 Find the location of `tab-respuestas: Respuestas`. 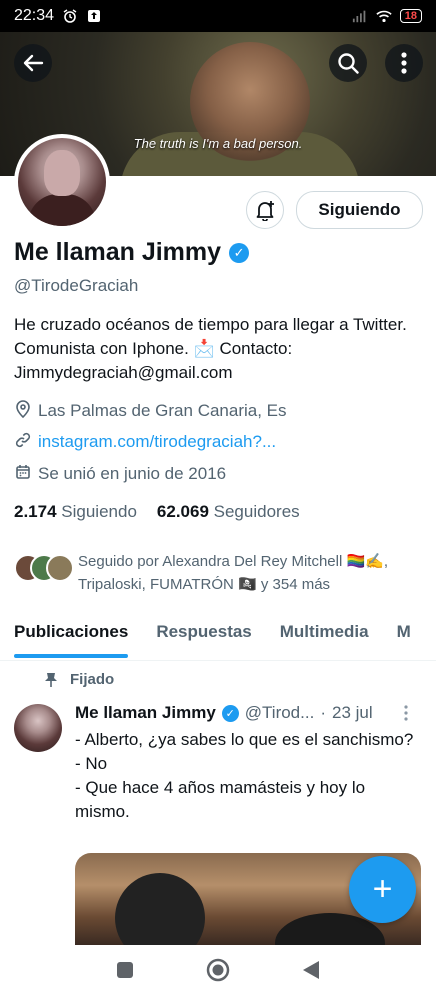

tab-respuestas: Respuestas is located at coordinates (203, 634).